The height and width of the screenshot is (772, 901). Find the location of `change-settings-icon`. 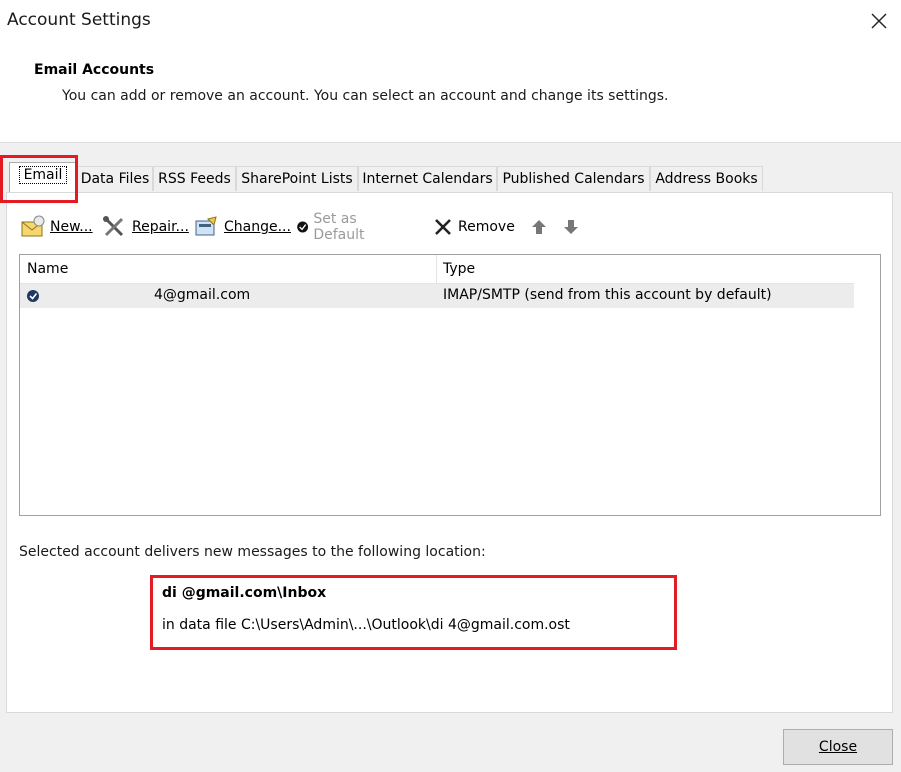

change-settings-icon is located at coordinates (206, 226).